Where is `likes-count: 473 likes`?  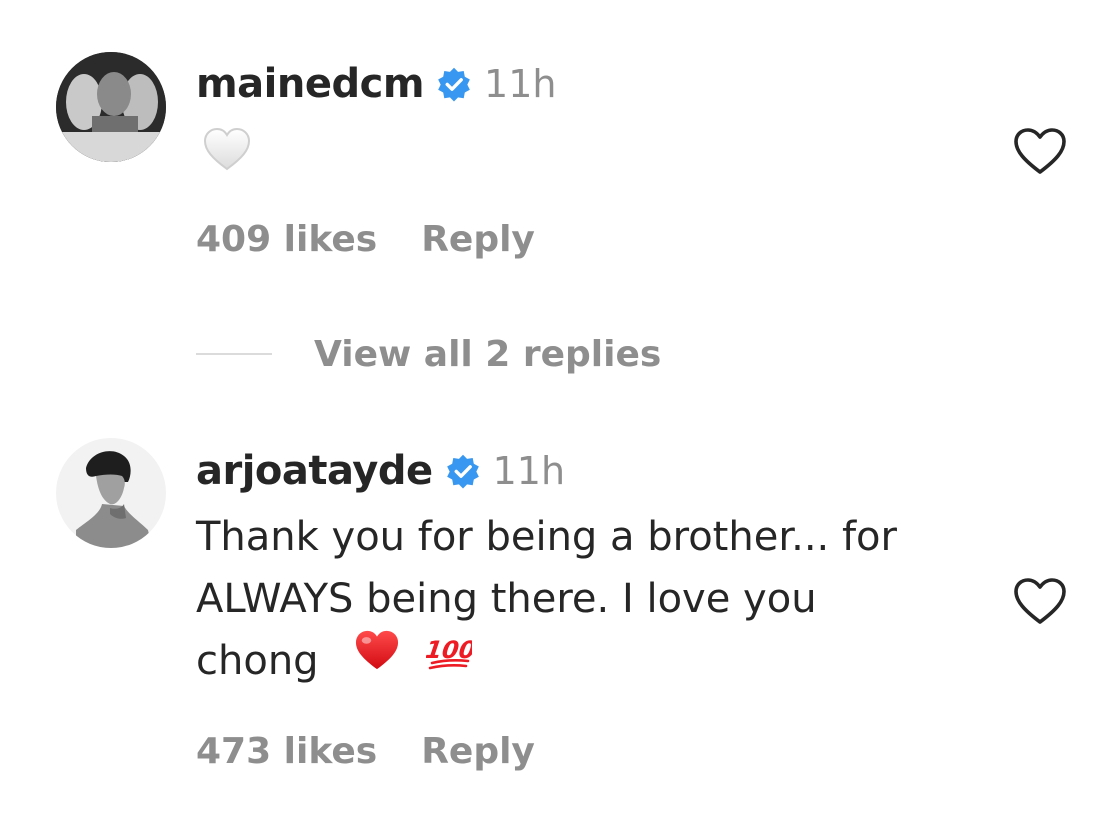 likes-count: 473 likes is located at coordinates (286, 751).